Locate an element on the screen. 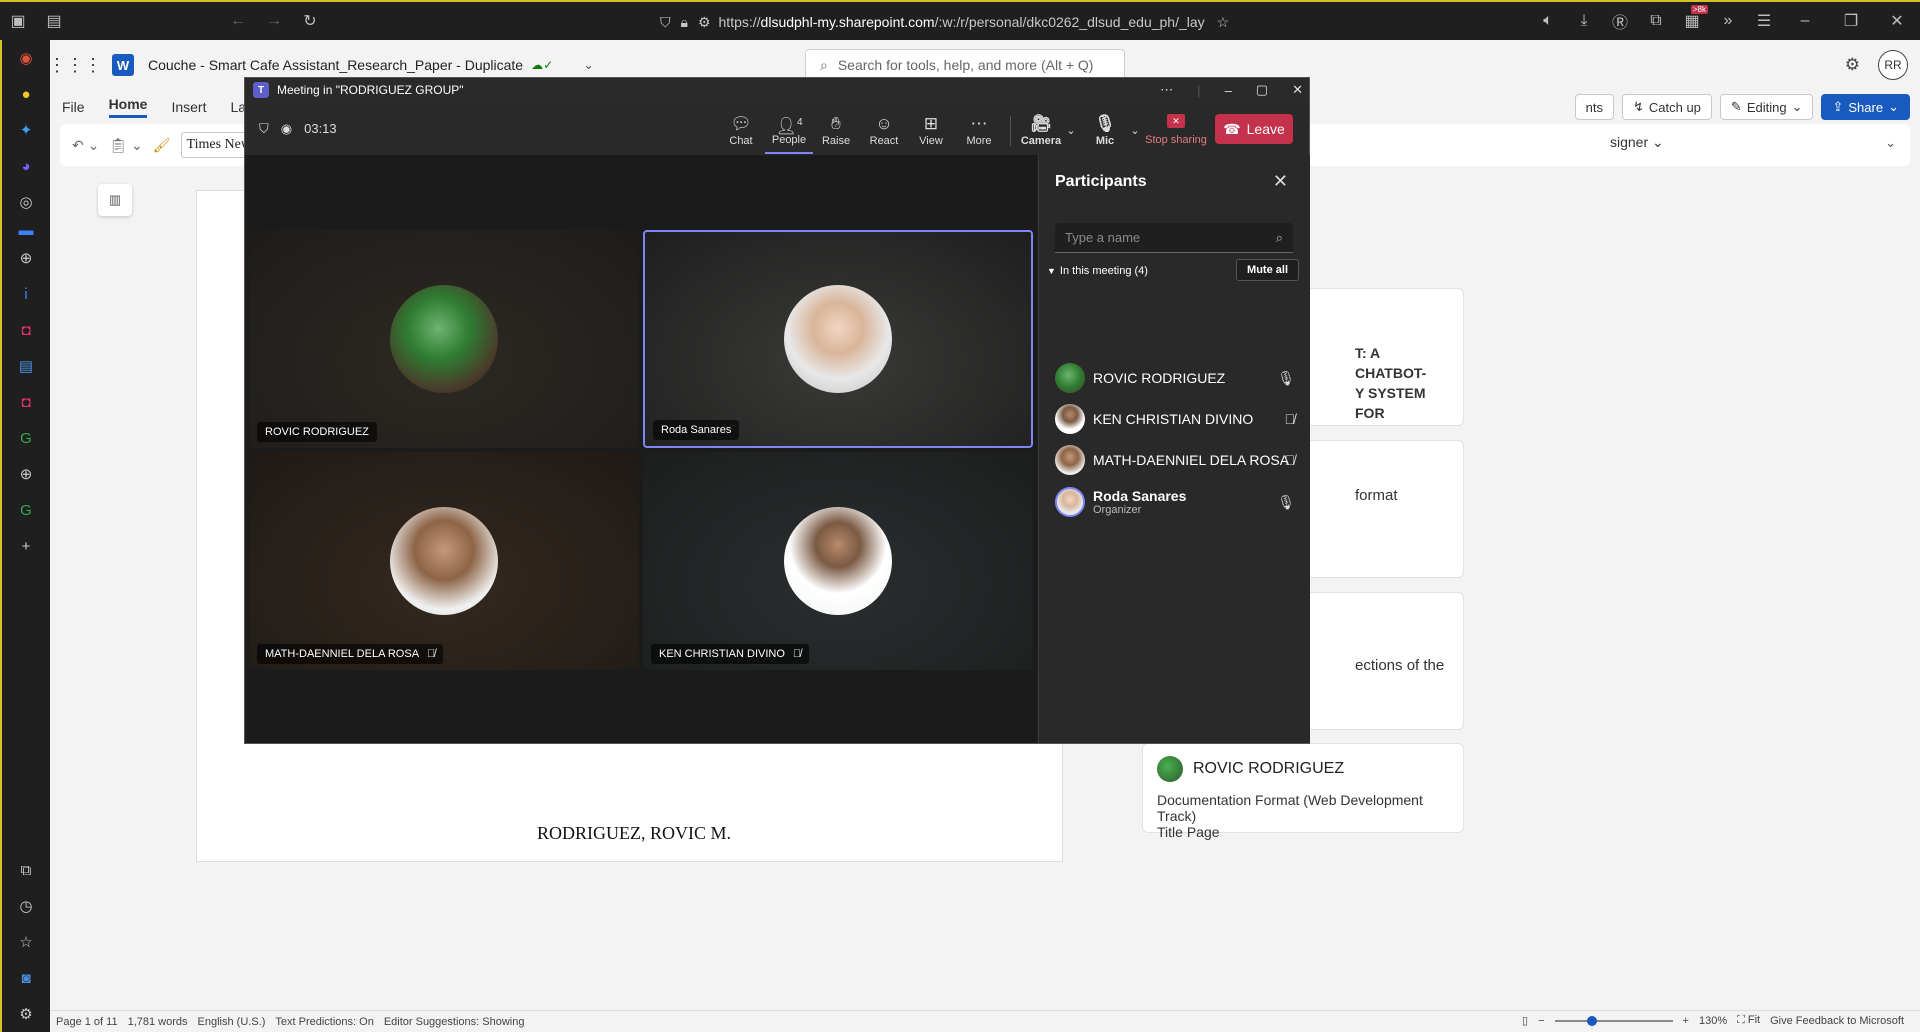 The width and height of the screenshot is (1920, 1032). mute-all-button: Mute all is located at coordinates (1267, 270).